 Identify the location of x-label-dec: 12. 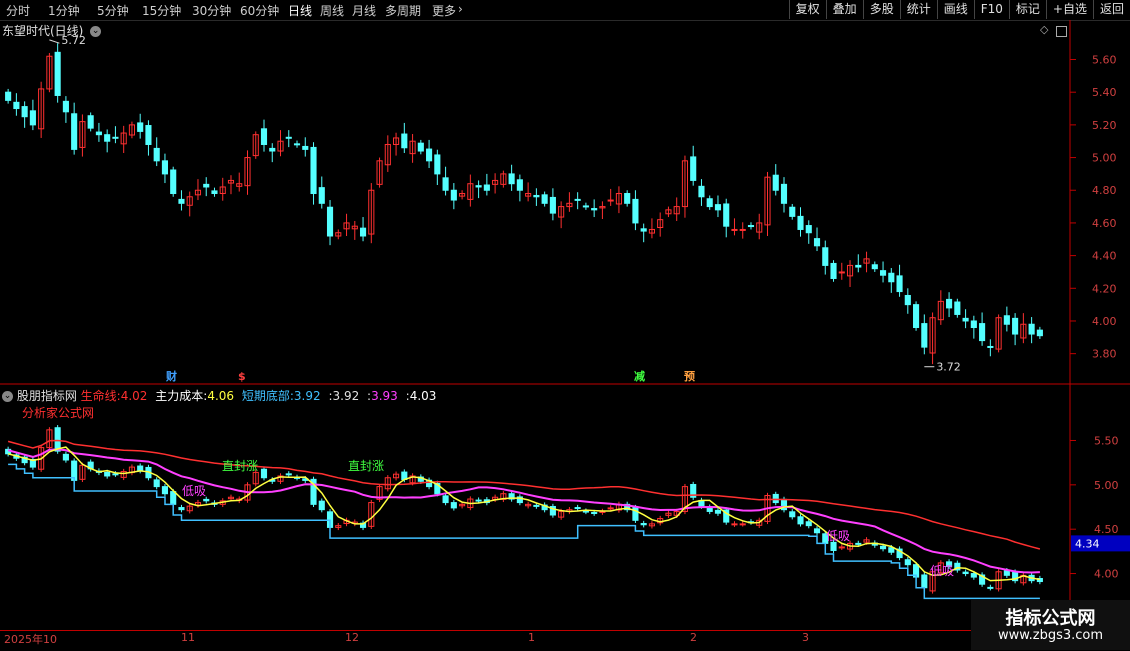
(352, 637).